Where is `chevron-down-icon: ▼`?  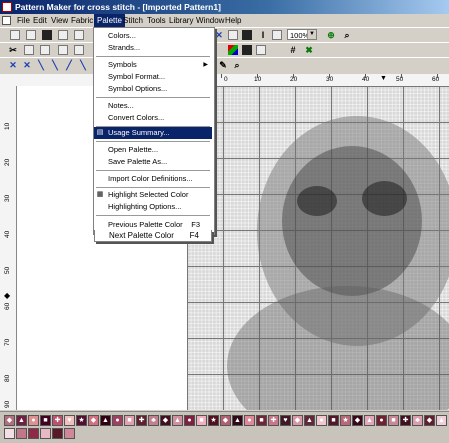
chevron-down-icon: ▼ is located at coordinates (311, 34).